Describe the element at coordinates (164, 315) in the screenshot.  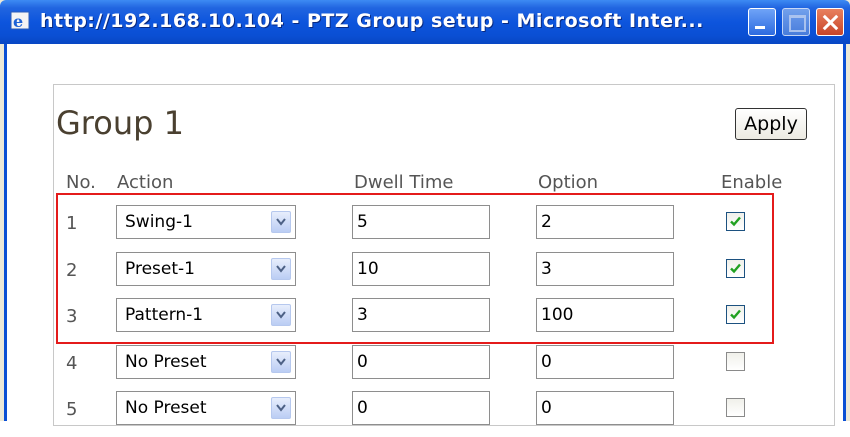
I see `action-select-value: Pattern-1` at that location.